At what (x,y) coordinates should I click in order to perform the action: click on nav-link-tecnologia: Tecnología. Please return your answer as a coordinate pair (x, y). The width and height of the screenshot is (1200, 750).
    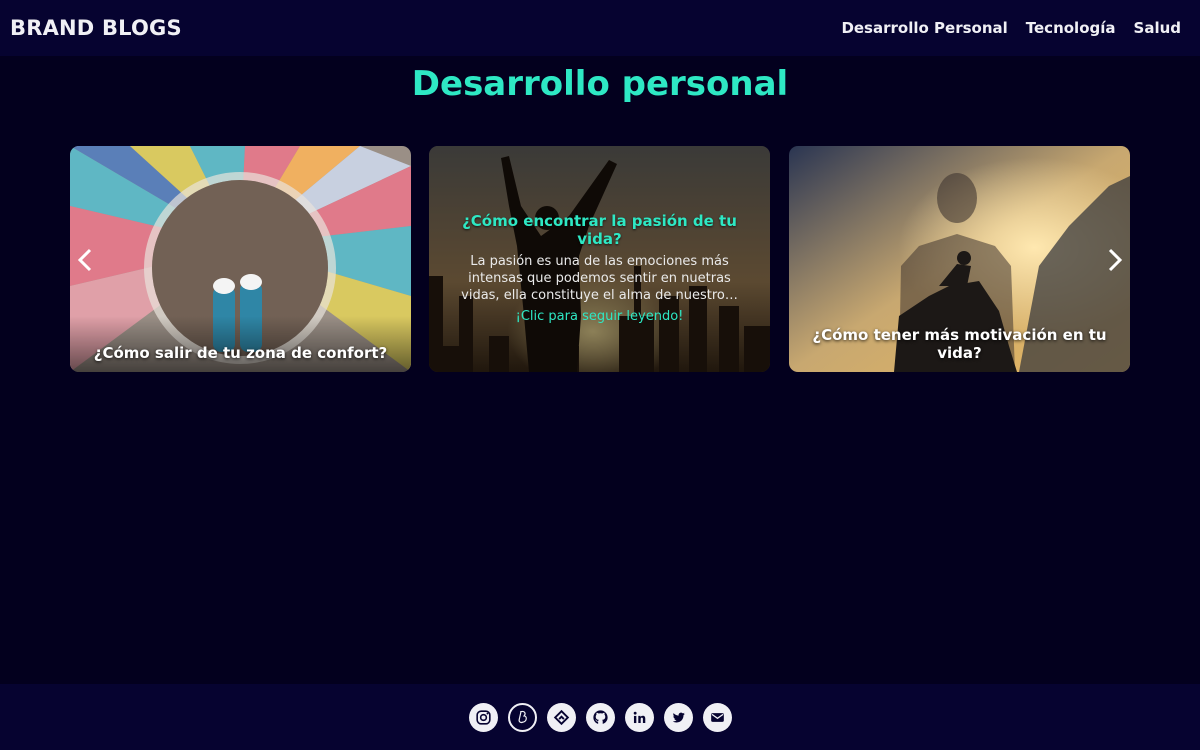
    Looking at the image, I should click on (1071, 28).